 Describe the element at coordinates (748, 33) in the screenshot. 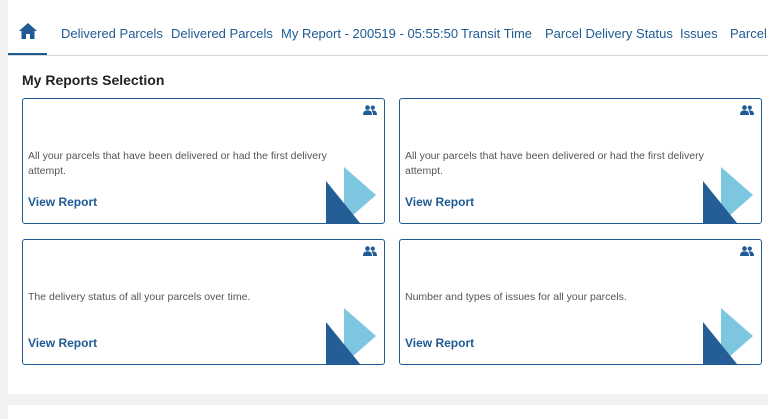

I see `tab-parcel: Parcel` at that location.